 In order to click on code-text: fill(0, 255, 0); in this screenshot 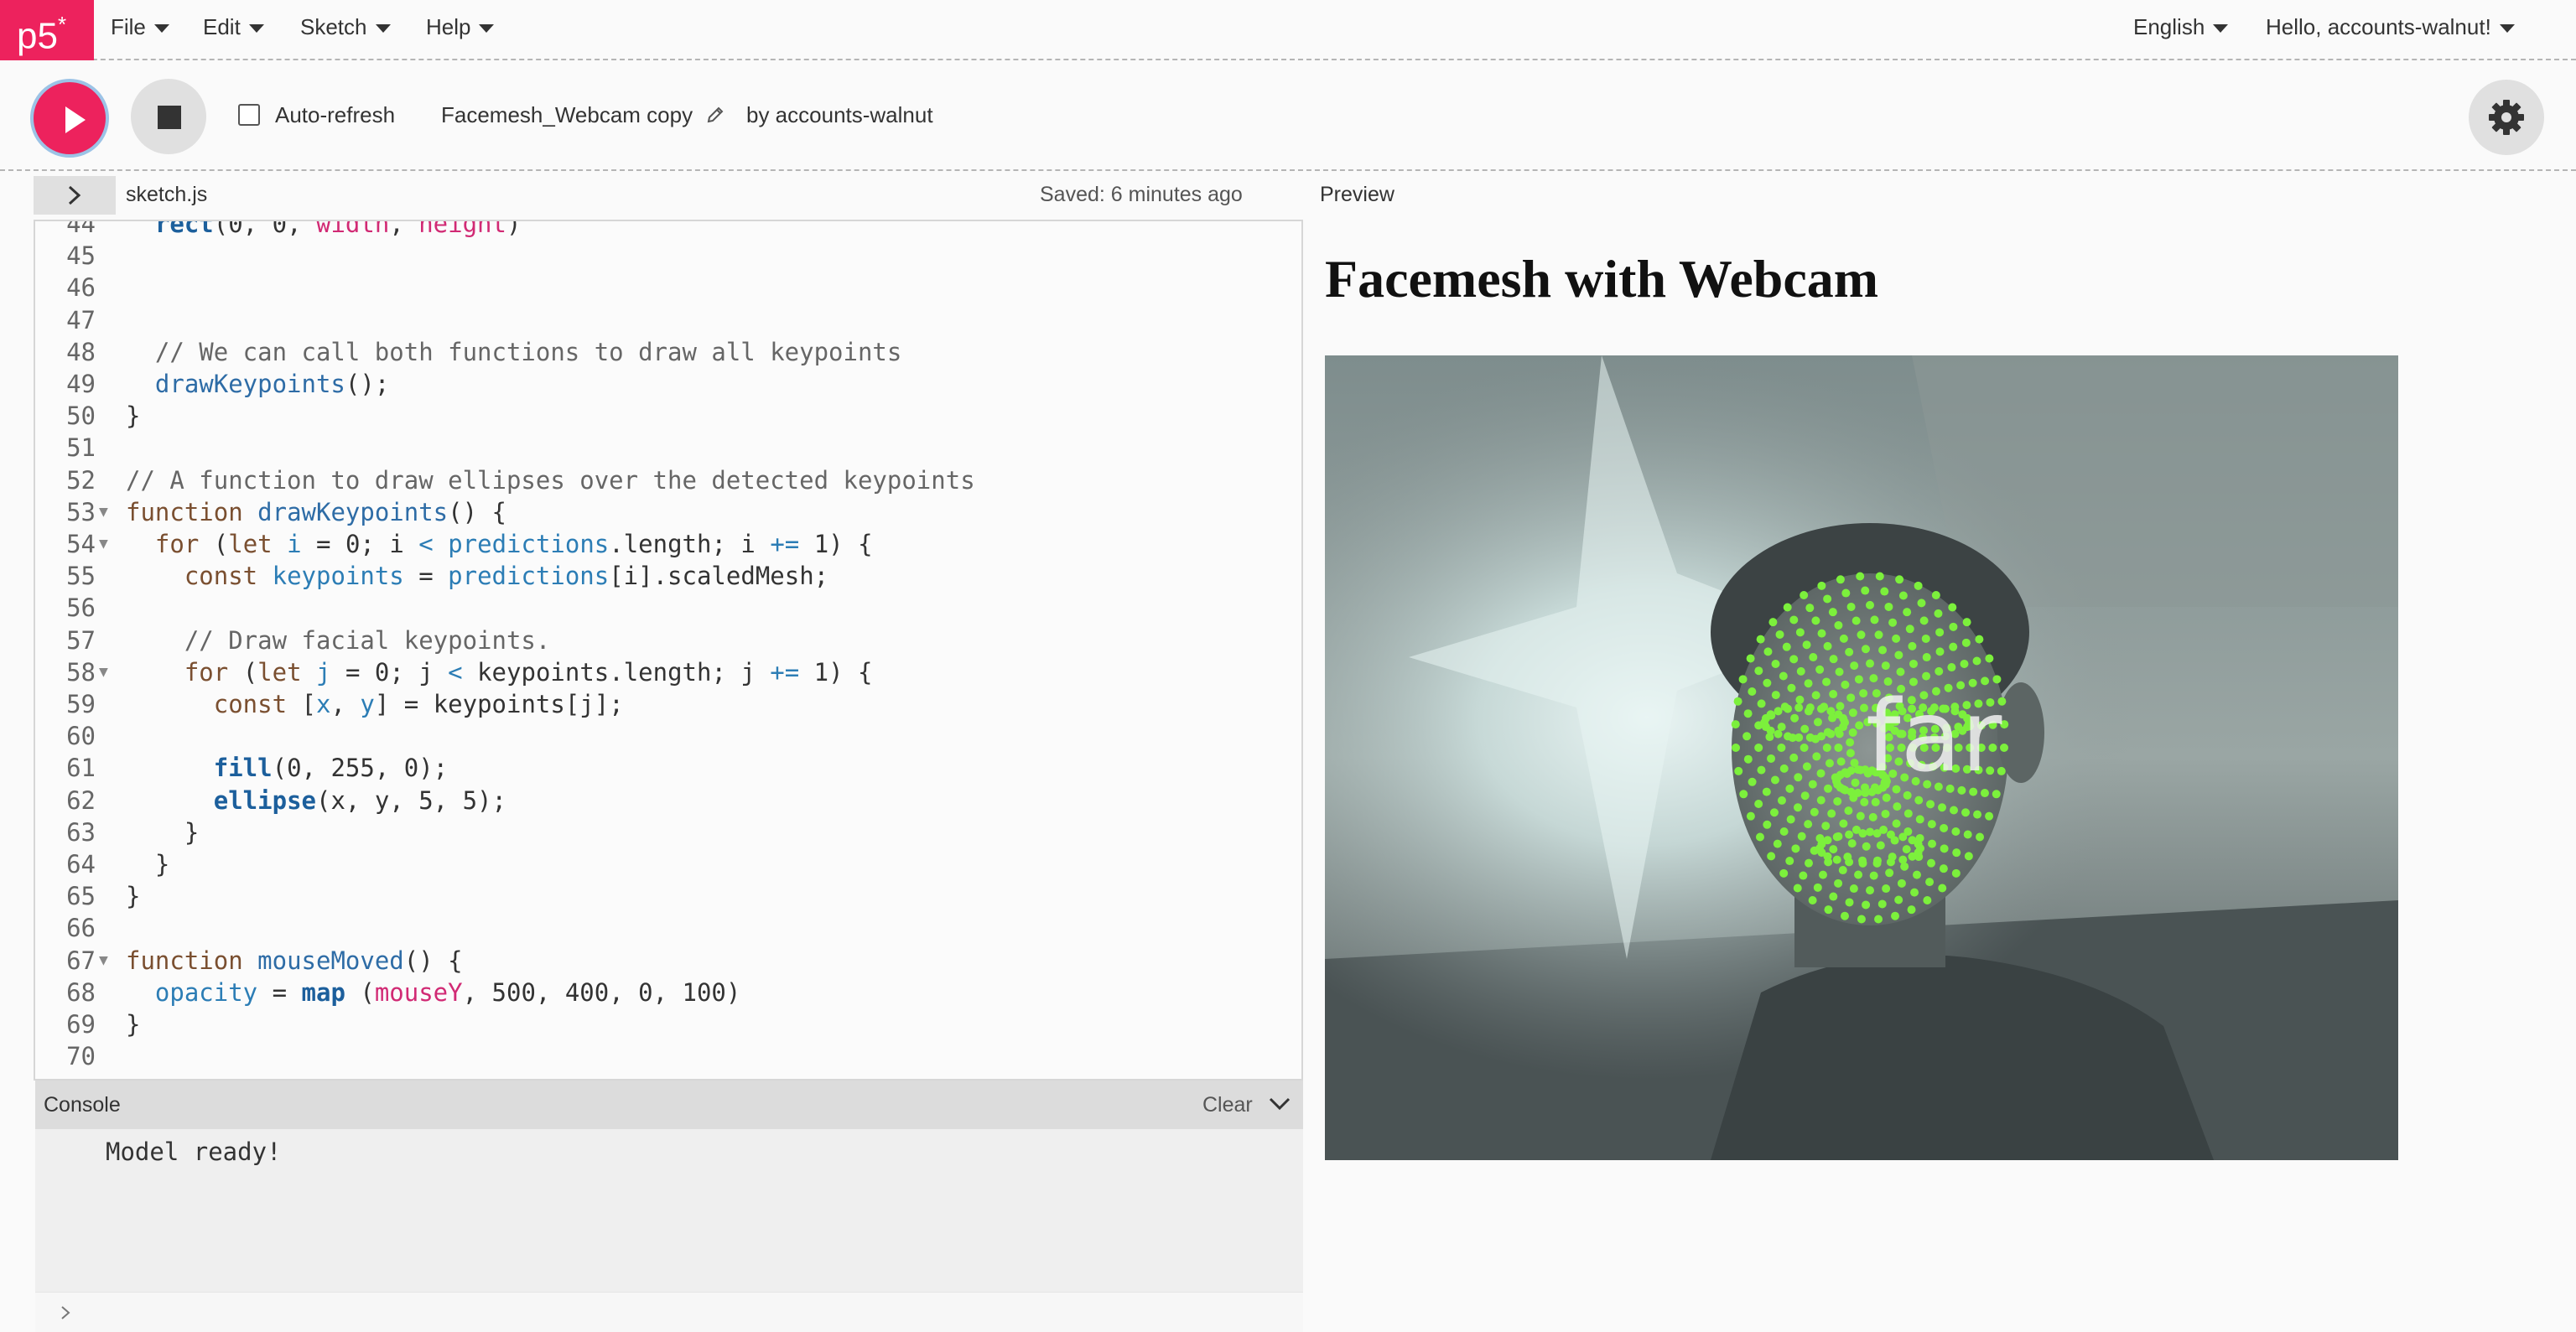, I will do `click(331, 768)`.